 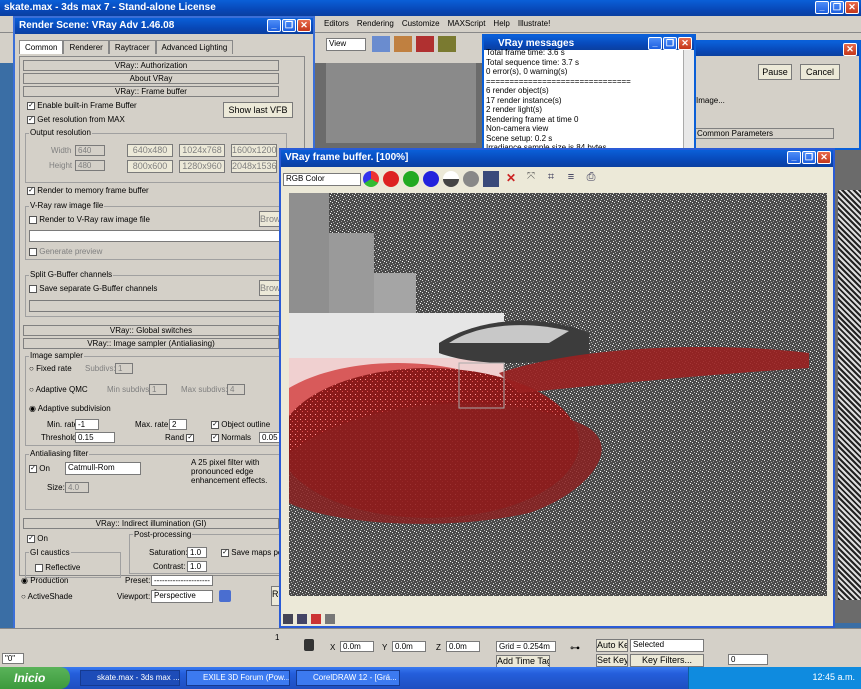 I want to click on rollout-indirect-illumination: VRay:: Indirect illumination (GI), so click(x=151, y=523).